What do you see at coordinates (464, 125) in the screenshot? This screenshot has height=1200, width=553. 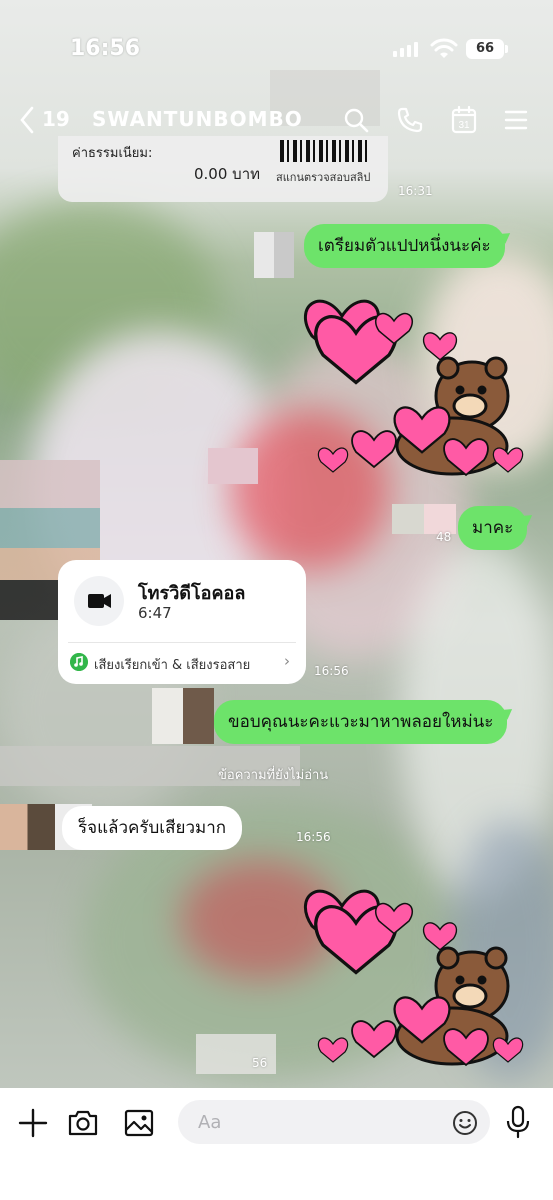 I see `svg-text: 31` at bounding box center [464, 125].